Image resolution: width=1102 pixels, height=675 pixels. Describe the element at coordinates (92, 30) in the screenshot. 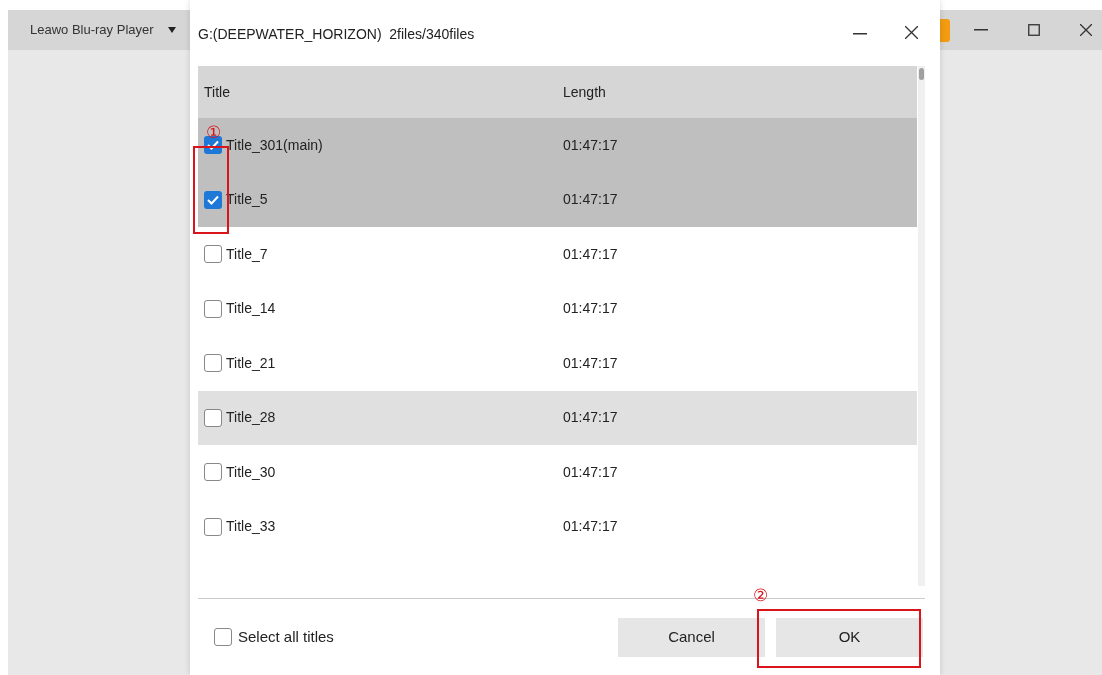

I see `app-title: Leawo Blu-ray Player` at that location.